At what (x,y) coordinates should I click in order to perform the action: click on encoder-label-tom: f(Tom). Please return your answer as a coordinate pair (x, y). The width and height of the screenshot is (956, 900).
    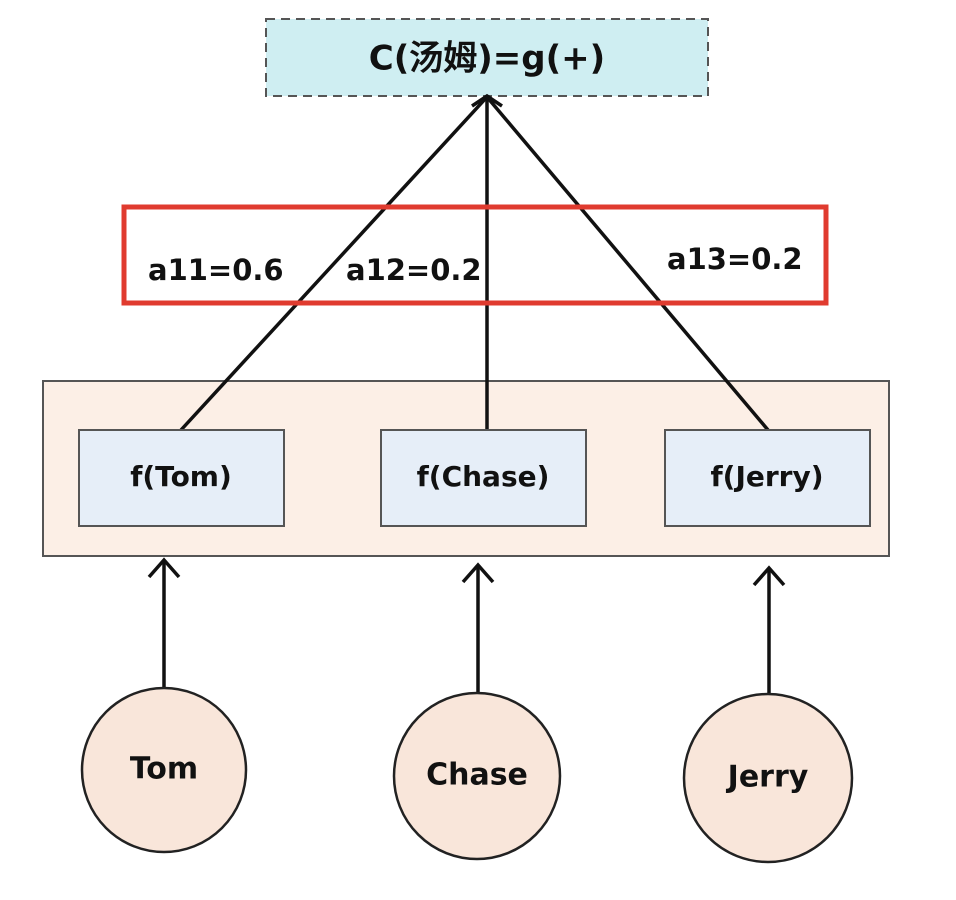
    Looking at the image, I should click on (181, 476).